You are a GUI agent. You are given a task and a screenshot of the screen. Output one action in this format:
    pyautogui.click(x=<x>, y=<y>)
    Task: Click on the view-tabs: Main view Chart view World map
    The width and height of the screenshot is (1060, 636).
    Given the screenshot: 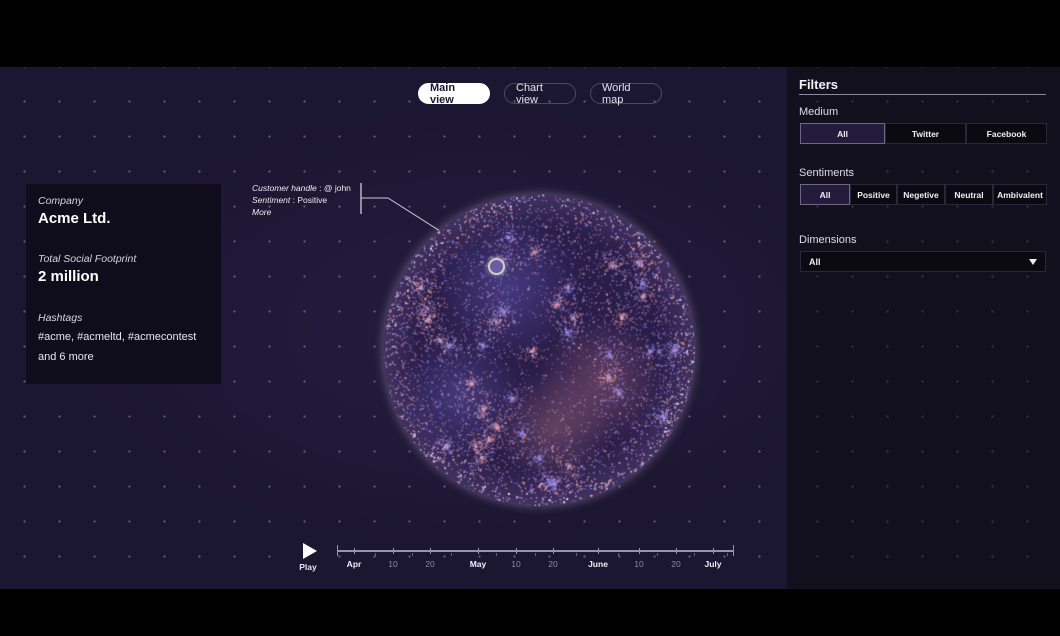 What is the action you would take?
    pyautogui.click(x=540, y=94)
    